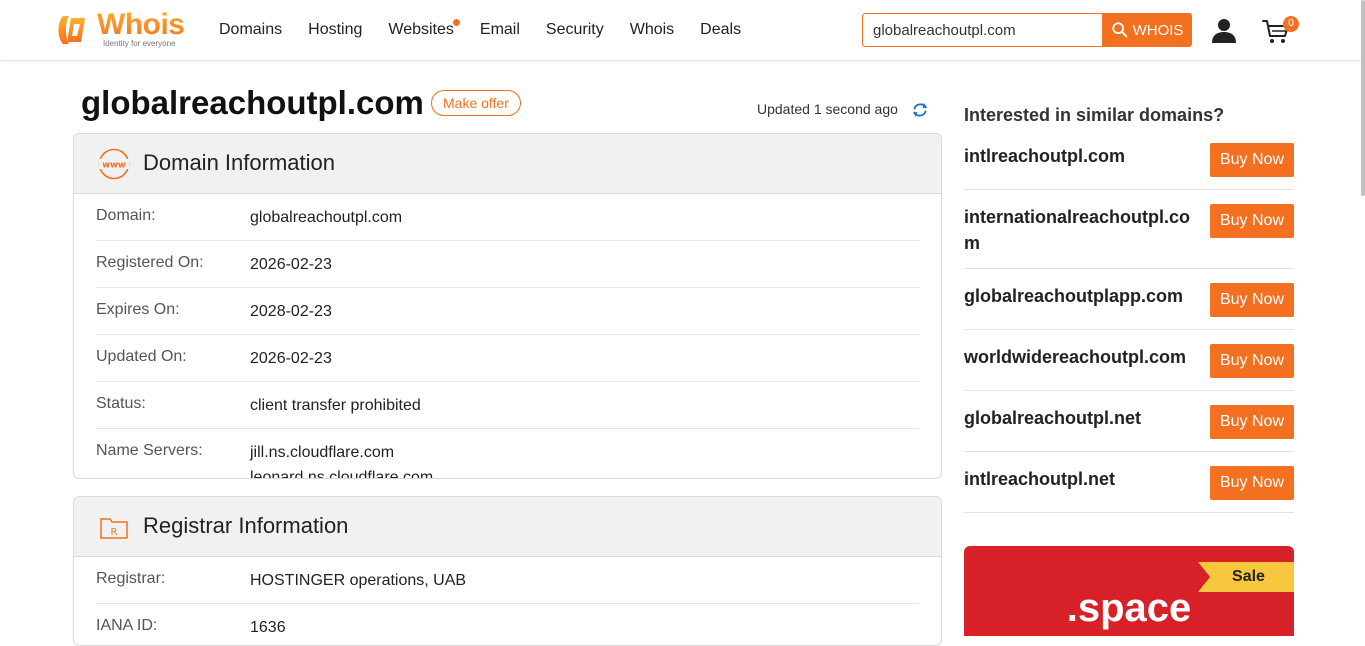 The width and height of the screenshot is (1365, 646). I want to click on similar-domain-name: worldwidereachoutpl.com, so click(1080, 357).